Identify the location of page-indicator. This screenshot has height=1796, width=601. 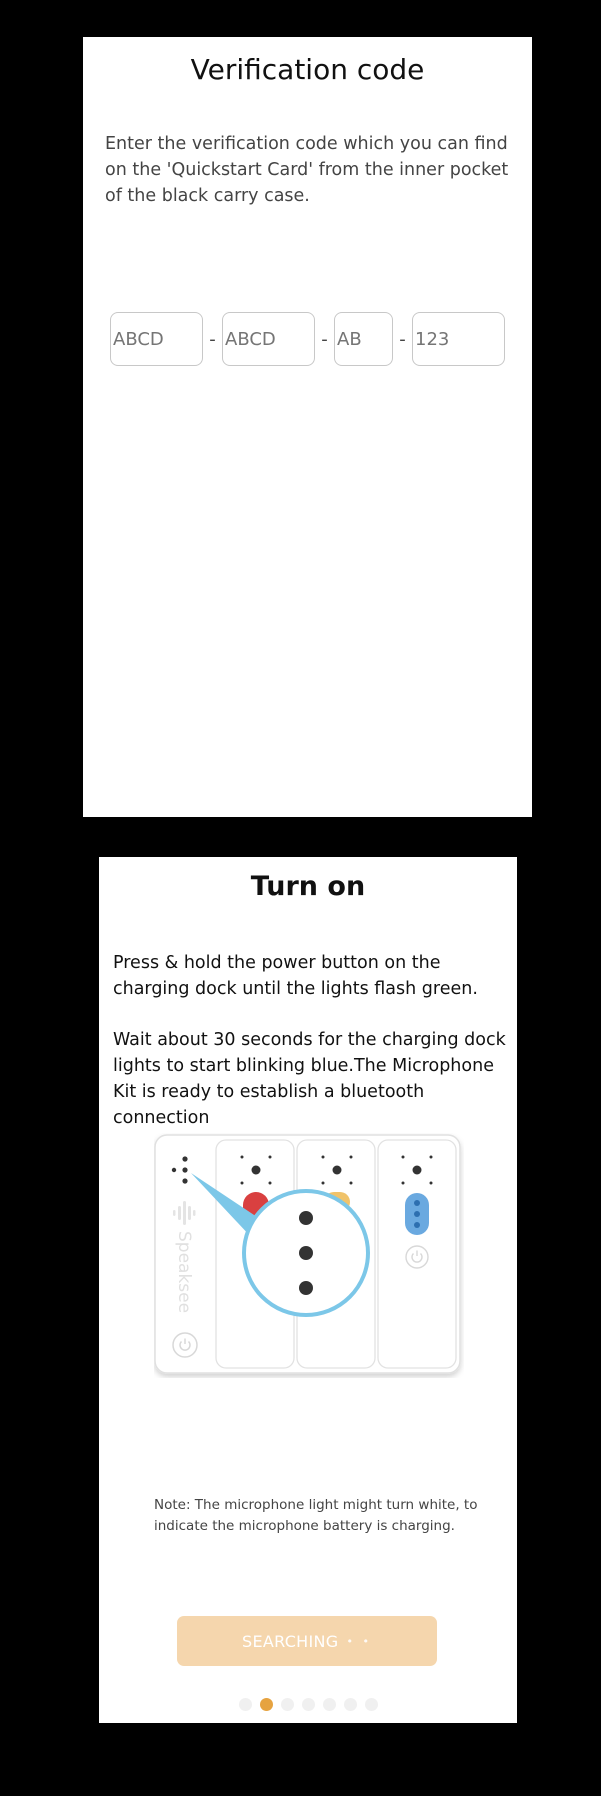
(308, 1704).